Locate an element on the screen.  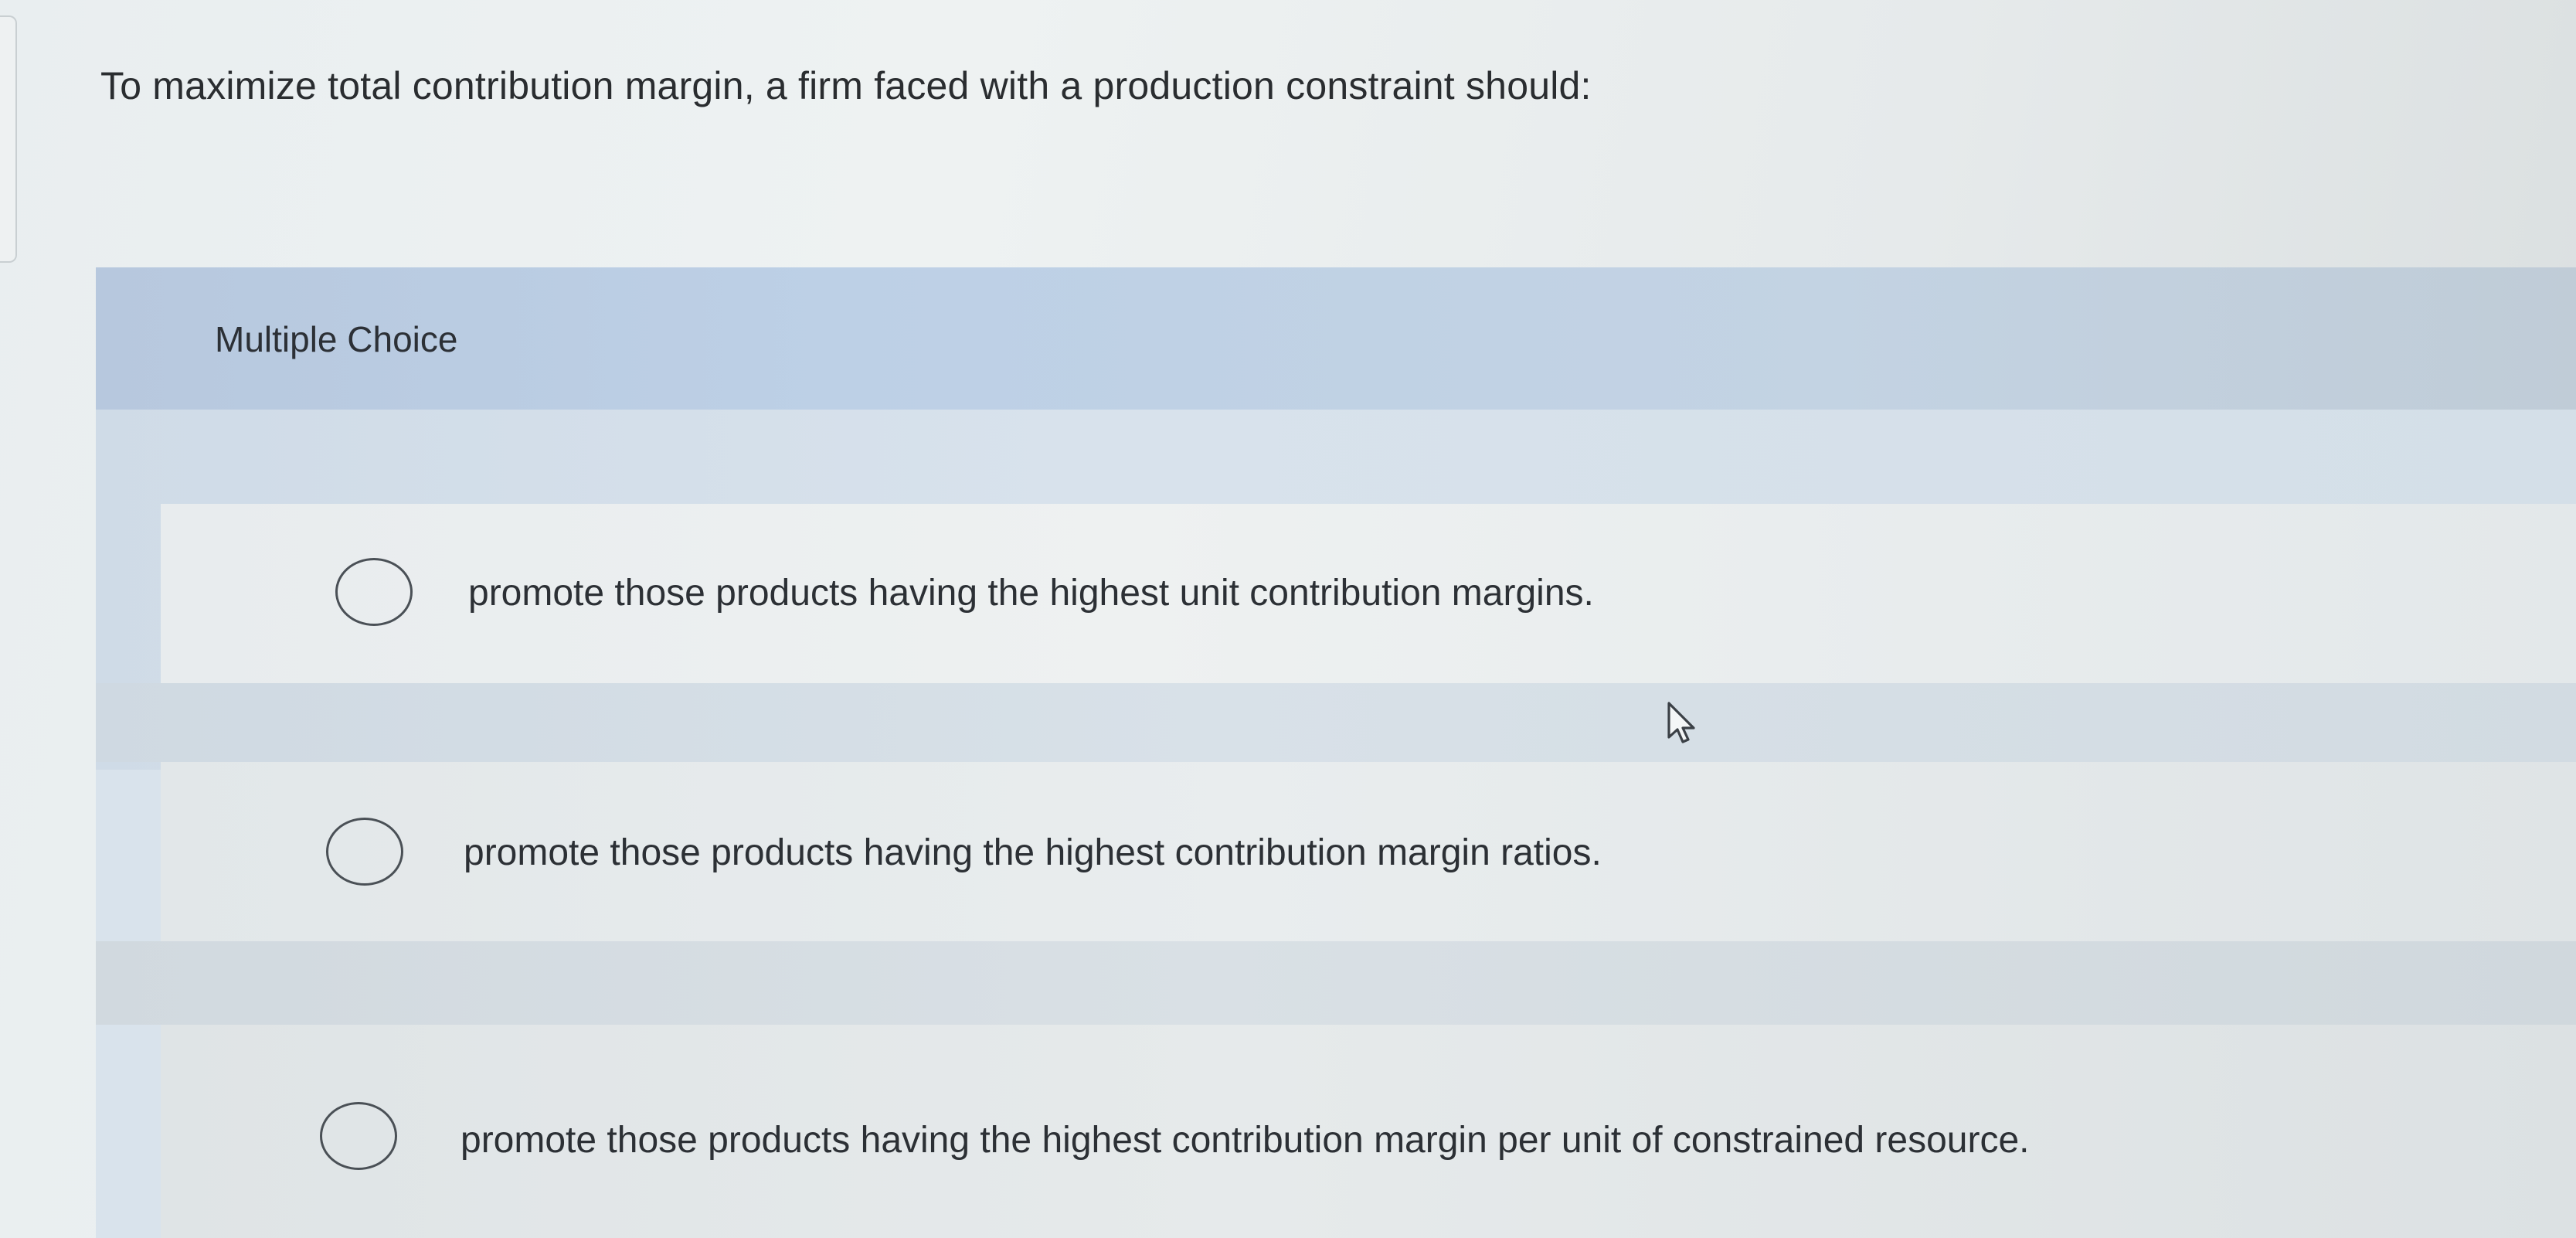
left-panel-edge is located at coordinates (8, 139).